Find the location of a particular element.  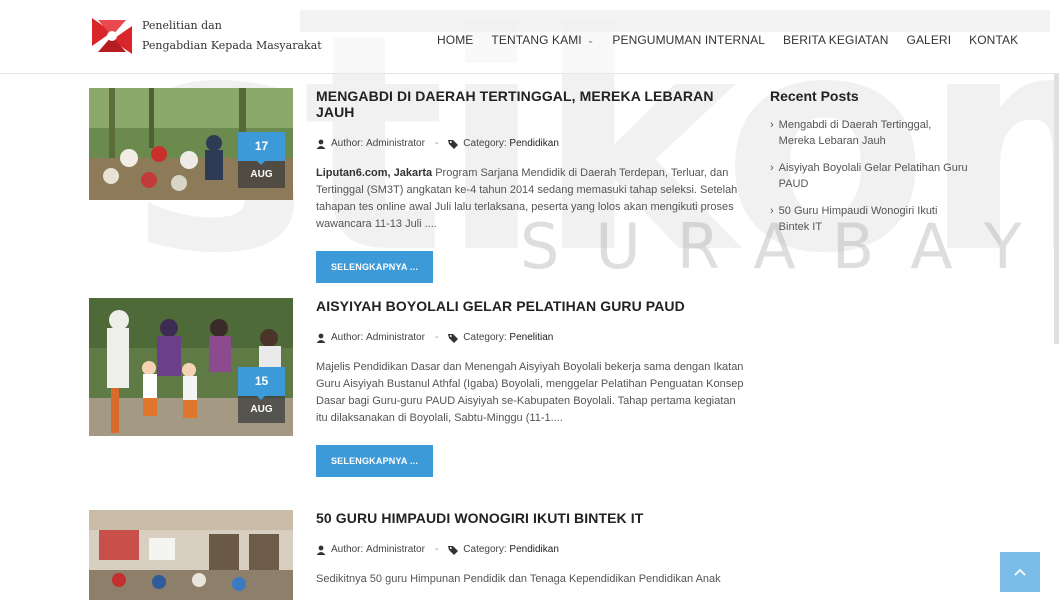

nav-galeri-label: GALERI is located at coordinates (929, 40).